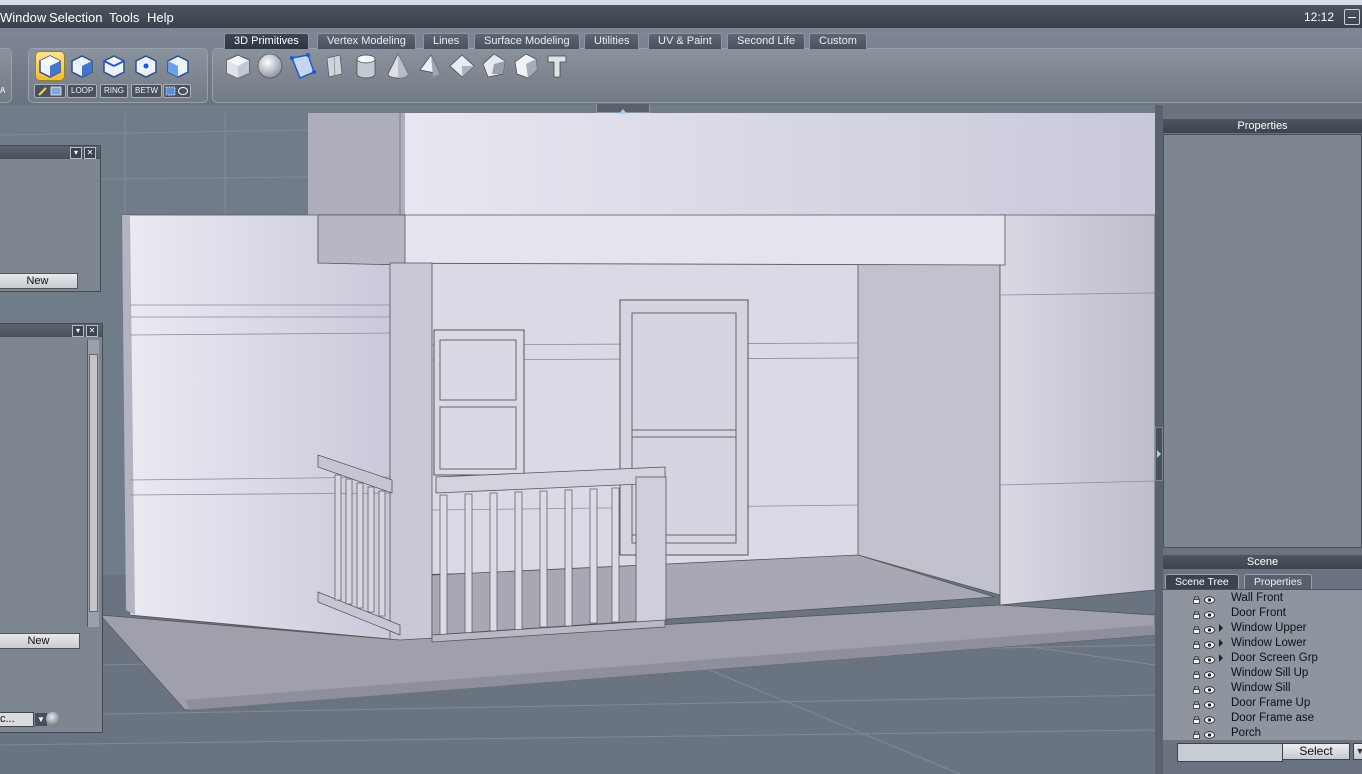 This screenshot has width=1362, height=774. Describe the element at coordinates (1262, 628) in the screenshot. I see `scene-tree-row: Window Upper` at that location.